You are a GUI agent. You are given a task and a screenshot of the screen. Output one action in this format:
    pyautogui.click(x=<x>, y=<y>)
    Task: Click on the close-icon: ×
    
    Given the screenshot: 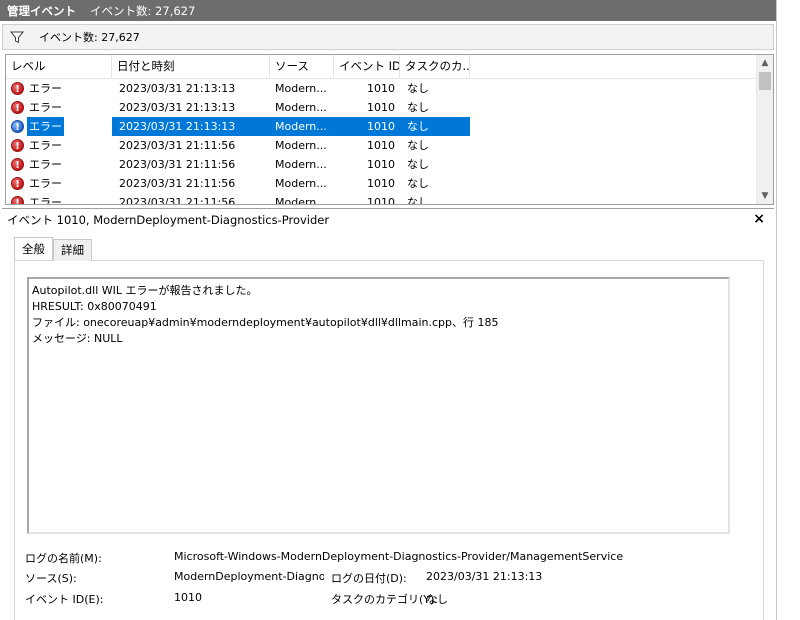 What is the action you would take?
    pyautogui.click(x=759, y=219)
    